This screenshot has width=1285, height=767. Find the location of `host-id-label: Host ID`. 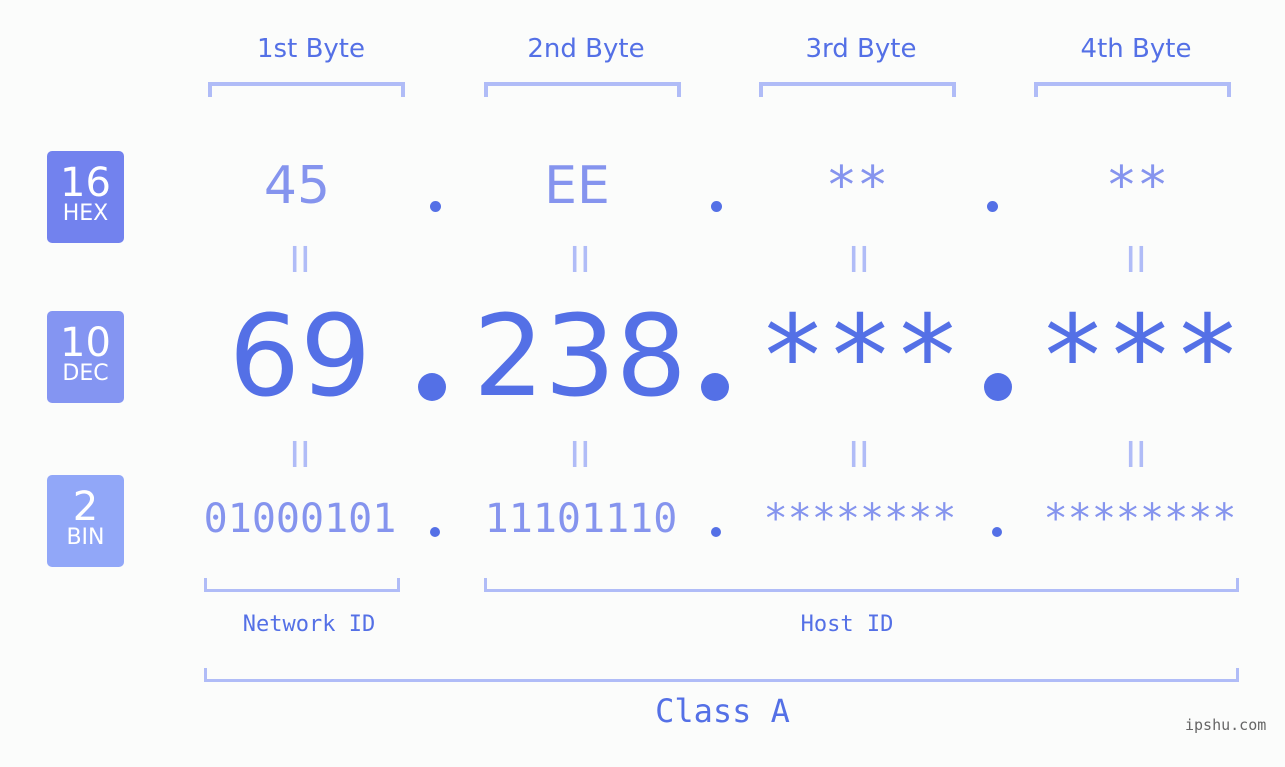

host-id-label: Host ID is located at coordinates (847, 624).